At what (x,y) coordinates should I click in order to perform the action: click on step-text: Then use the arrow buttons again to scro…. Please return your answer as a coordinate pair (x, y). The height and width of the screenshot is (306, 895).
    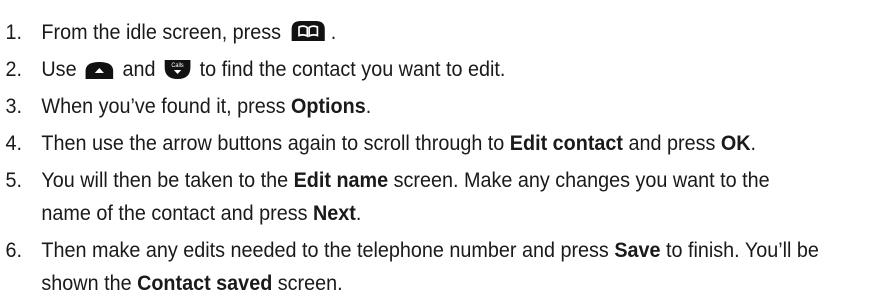
    Looking at the image, I should click on (275, 143).